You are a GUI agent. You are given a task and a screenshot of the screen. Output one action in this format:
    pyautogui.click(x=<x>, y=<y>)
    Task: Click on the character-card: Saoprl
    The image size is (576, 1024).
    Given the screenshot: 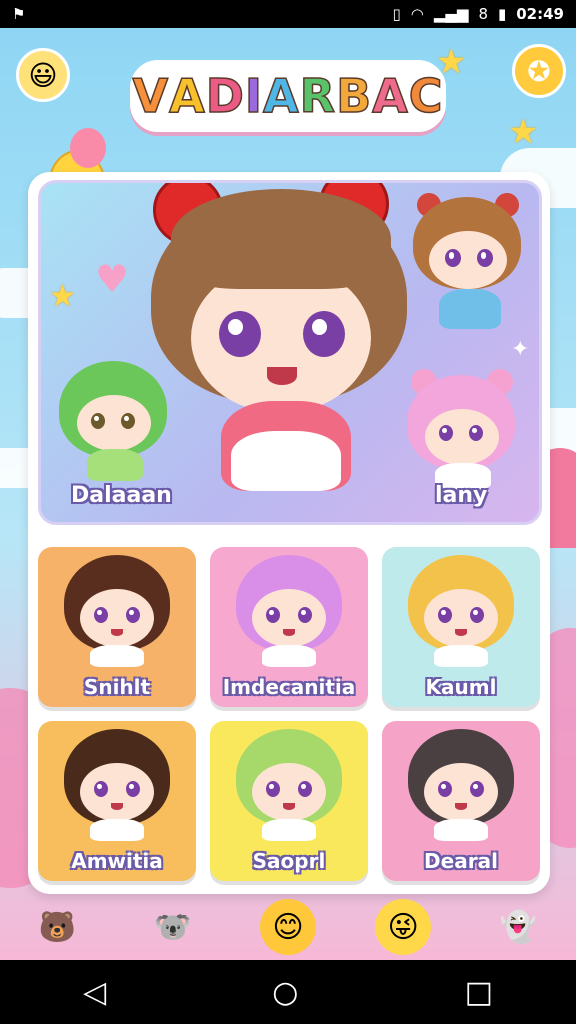 What is the action you would take?
    pyautogui.click(x=289, y=801)
    